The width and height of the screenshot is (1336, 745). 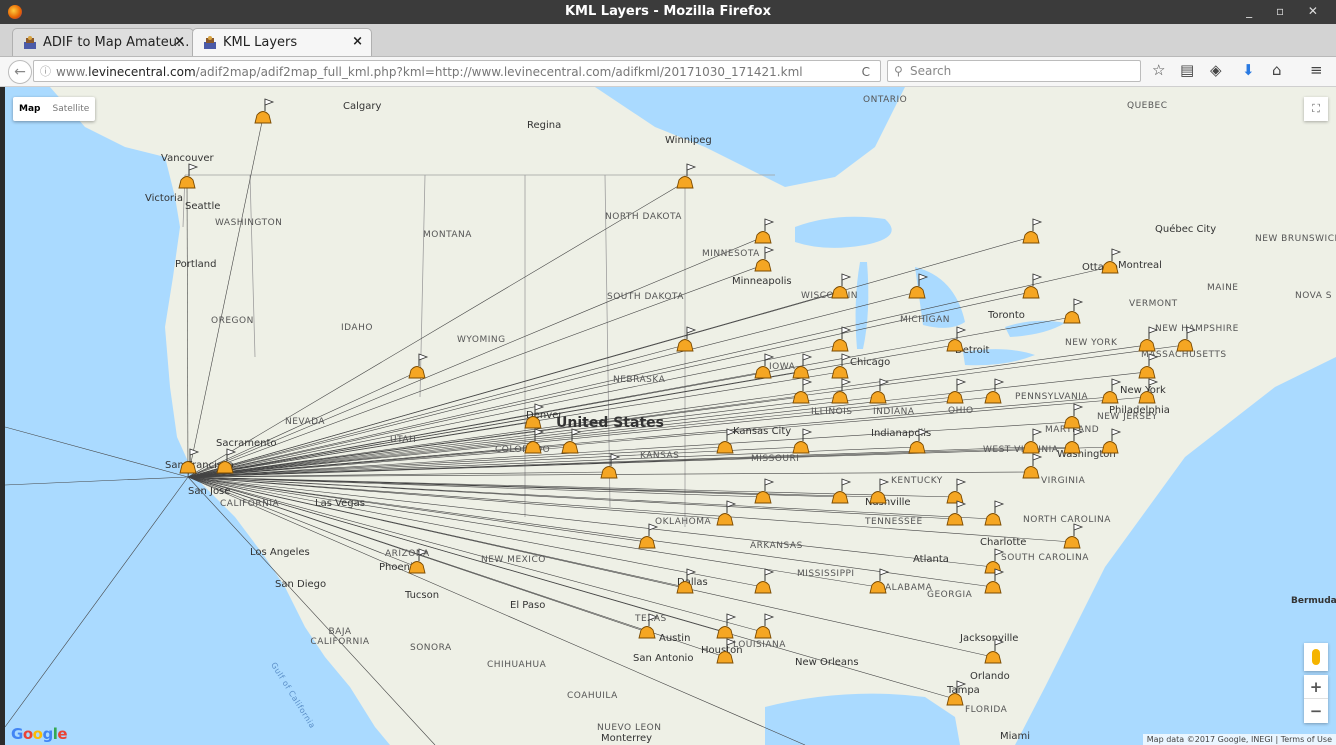 I want to click on window-title: KML Layers - Mozilla Firefox, so click(x=667, y=11).